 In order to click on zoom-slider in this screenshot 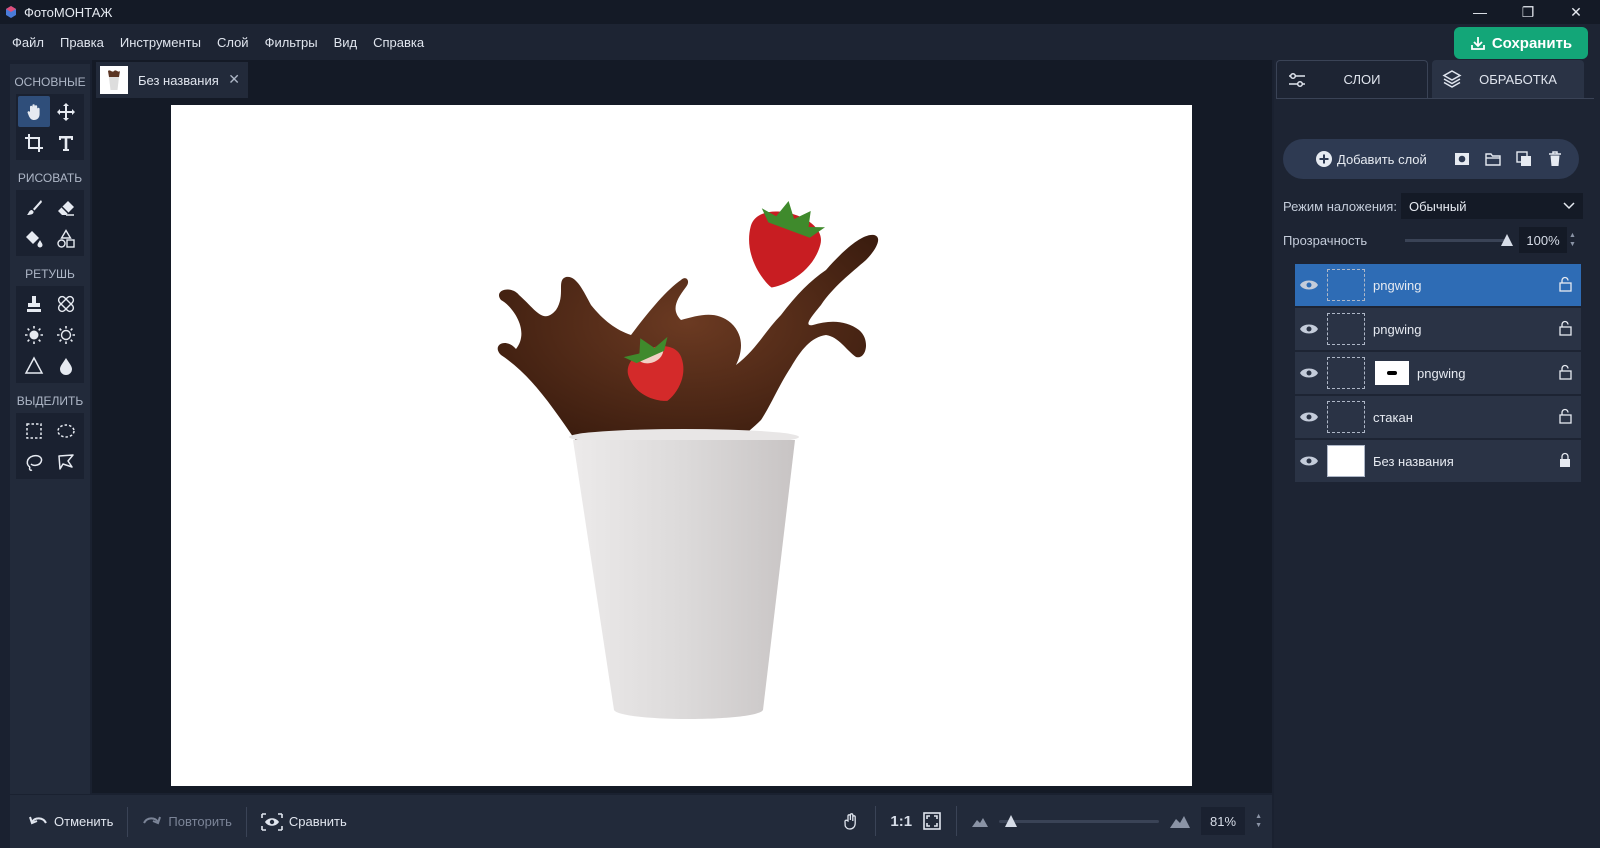, I will do `click(1079, 820)`.